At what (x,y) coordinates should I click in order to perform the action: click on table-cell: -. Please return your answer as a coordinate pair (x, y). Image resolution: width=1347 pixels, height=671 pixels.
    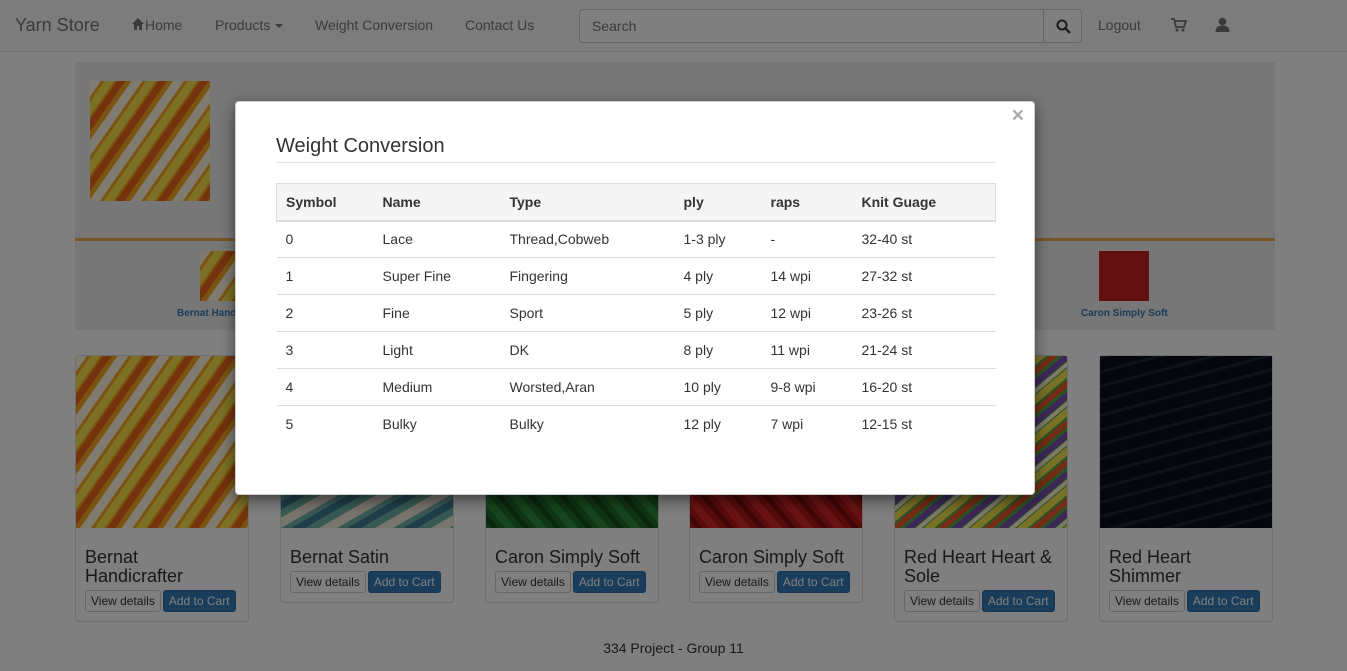
    Looking at the image, I should click on (773, 239).